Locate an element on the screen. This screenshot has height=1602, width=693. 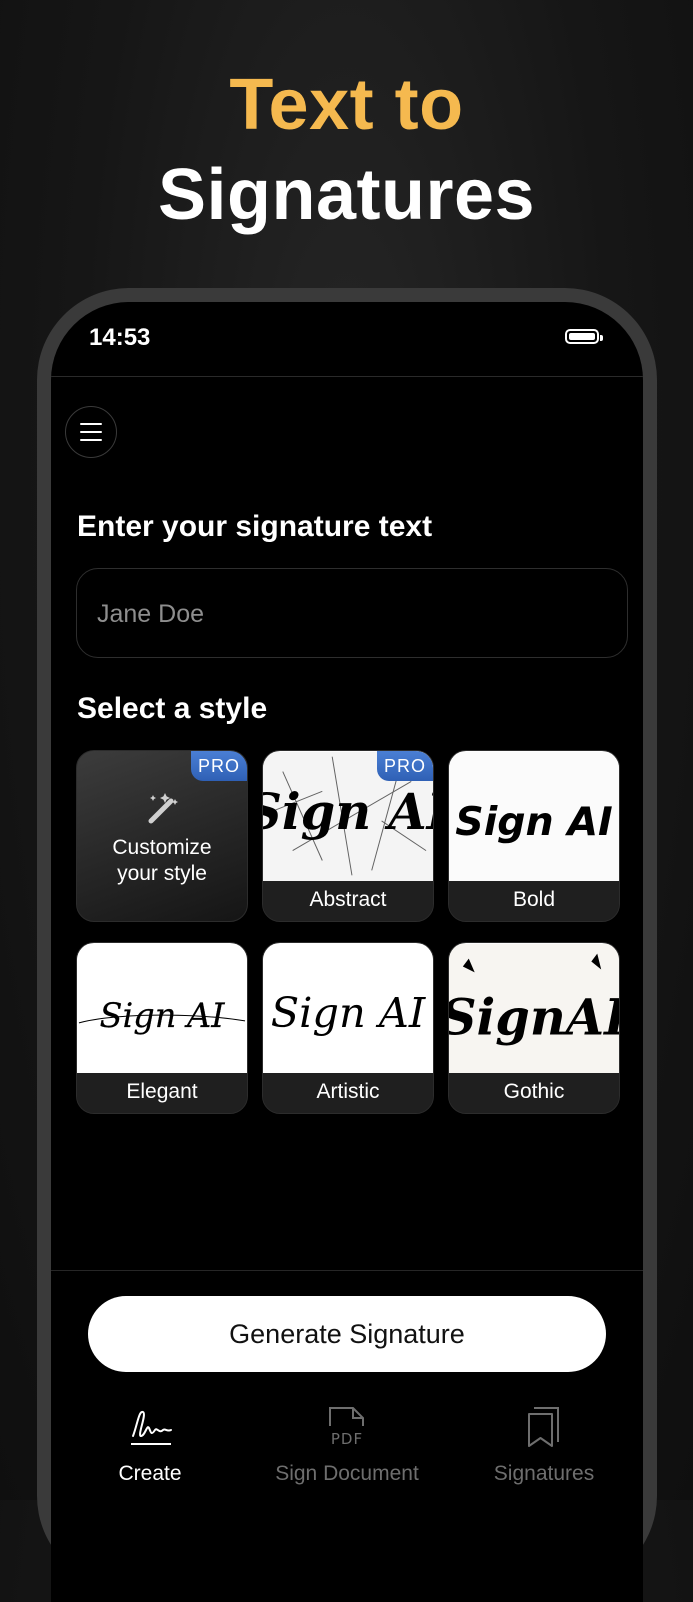
style-card-abstract: Sign AI PRO Abstract is located at coordinates (348, 836).